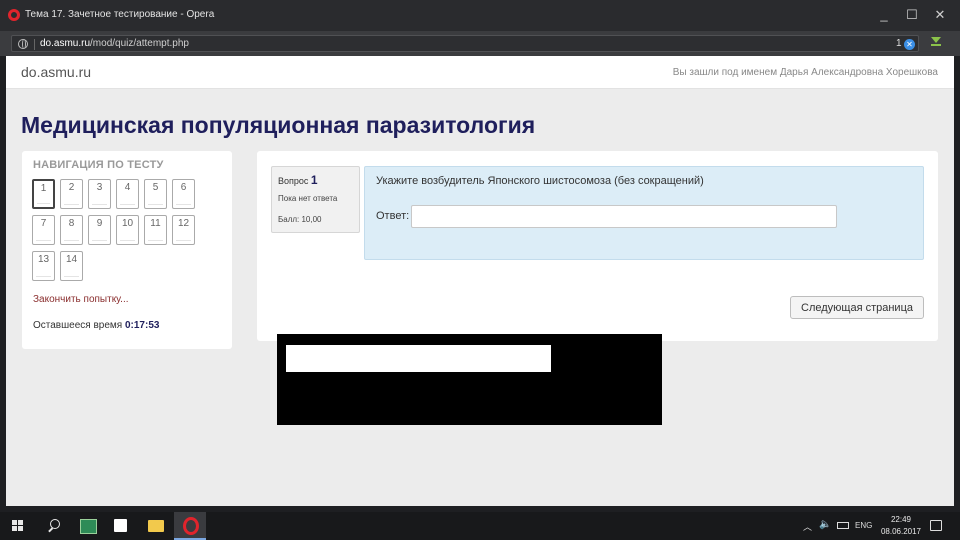  What do you see at coordinates (23, 44) in the screenshot?
I see `globe-icon` at bounding box center [23, 44].